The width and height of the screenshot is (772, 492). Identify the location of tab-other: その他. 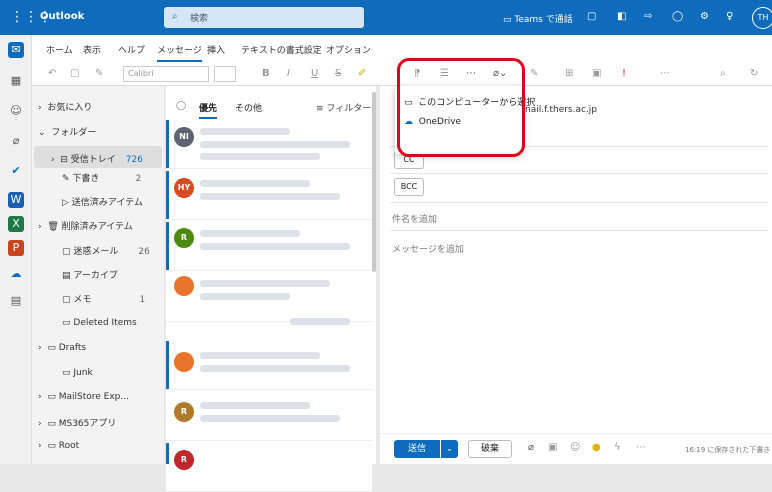
(248, 107).